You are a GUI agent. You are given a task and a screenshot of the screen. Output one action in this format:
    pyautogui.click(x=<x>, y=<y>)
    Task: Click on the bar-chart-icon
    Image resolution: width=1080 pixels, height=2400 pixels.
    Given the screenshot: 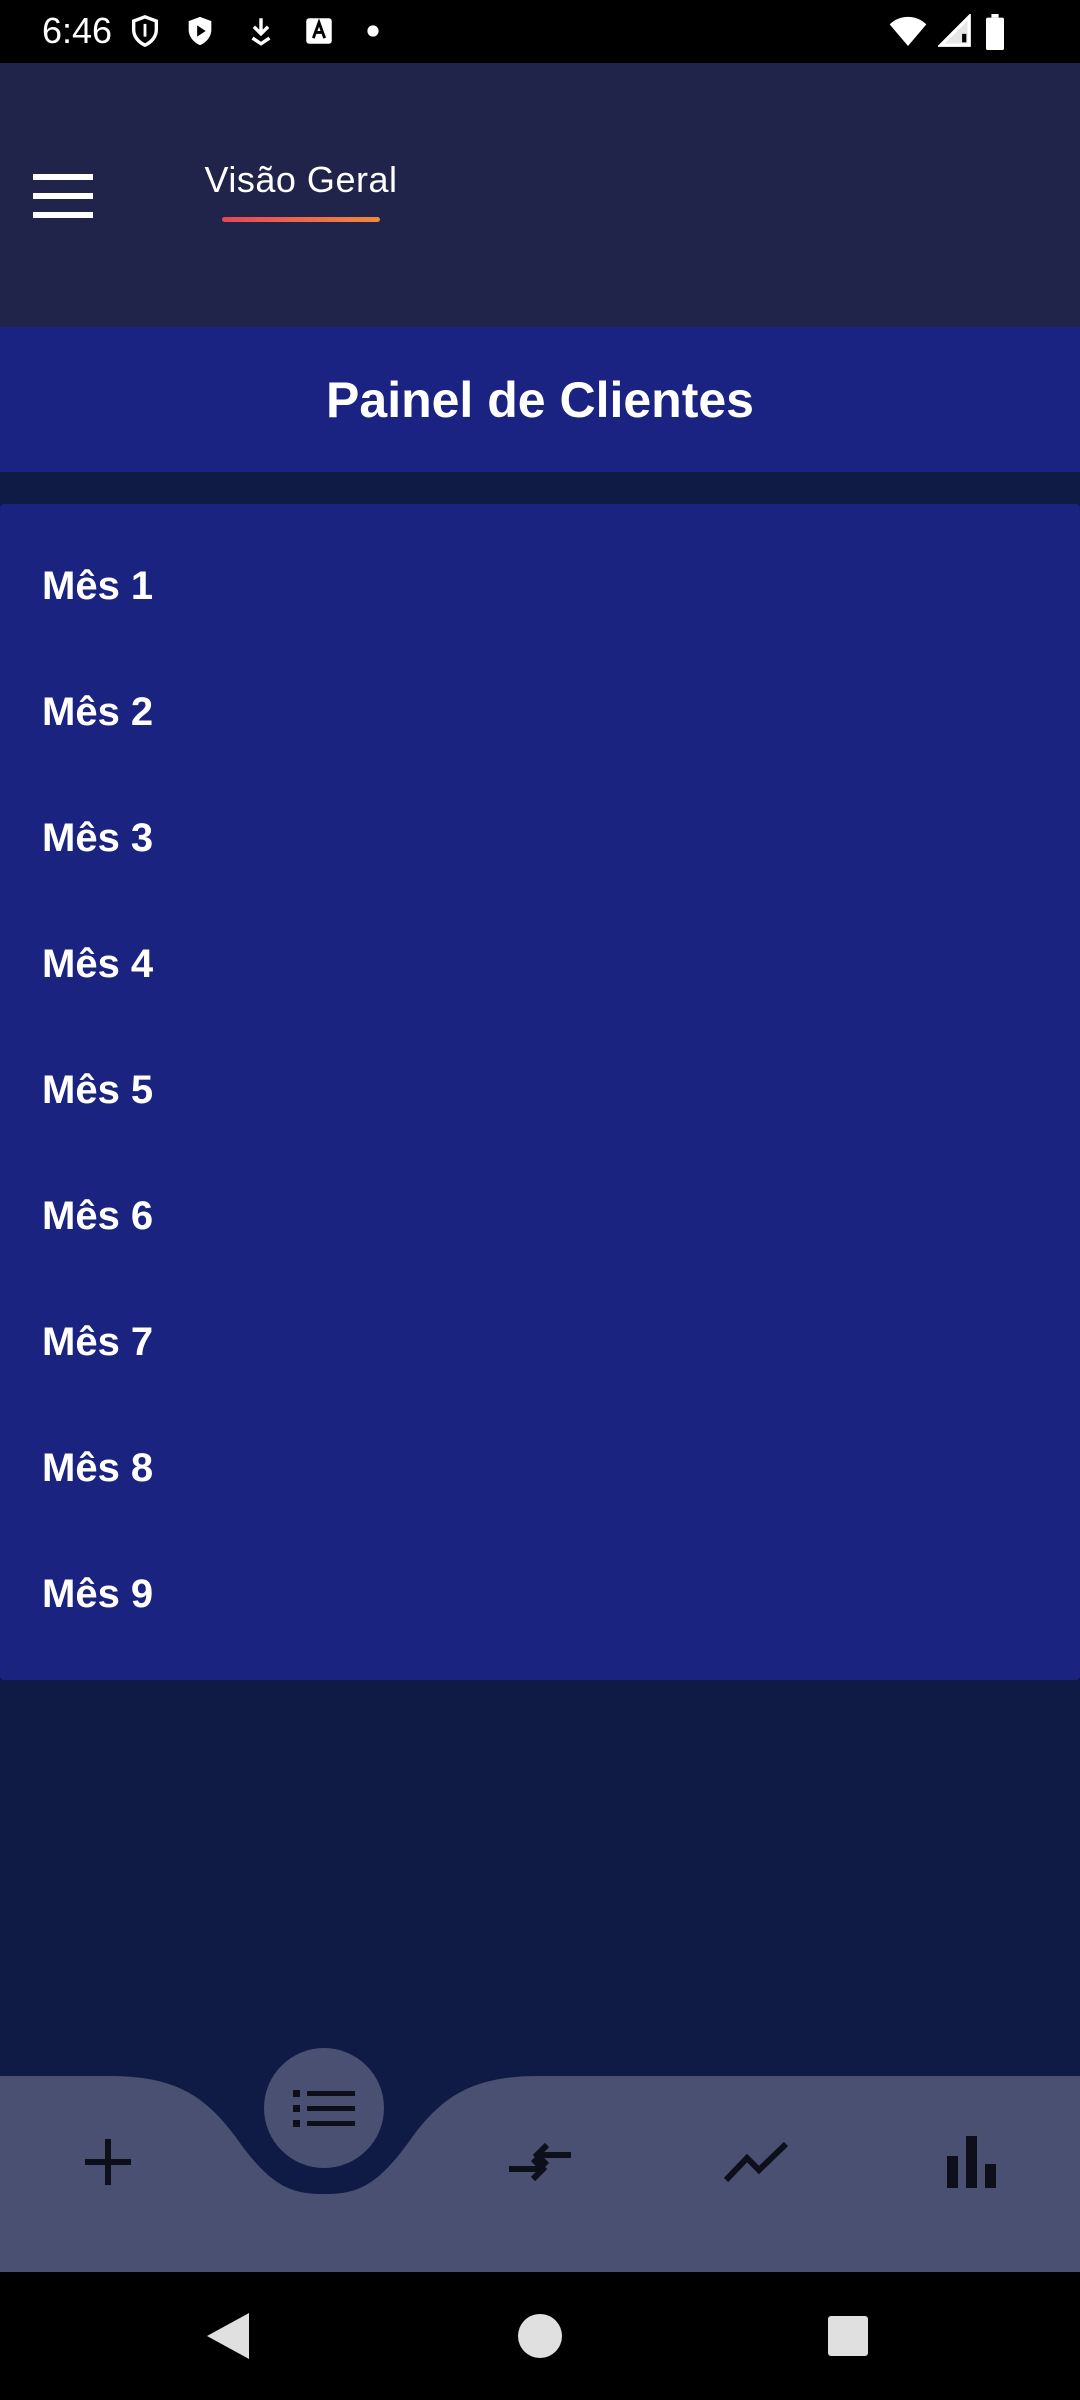 What is the action you would take?
    pyautogui.click(x=971, y=2162)
    